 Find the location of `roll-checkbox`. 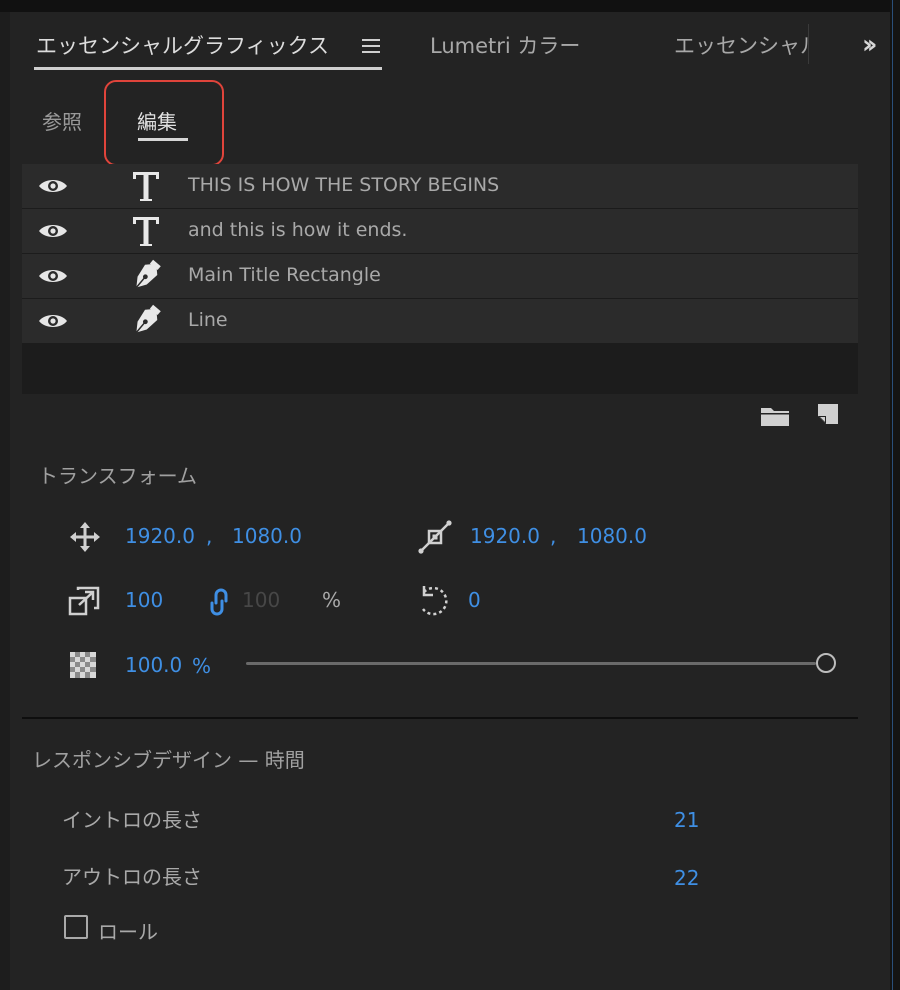

roll-checkbox is located at coordinates (76, 927).